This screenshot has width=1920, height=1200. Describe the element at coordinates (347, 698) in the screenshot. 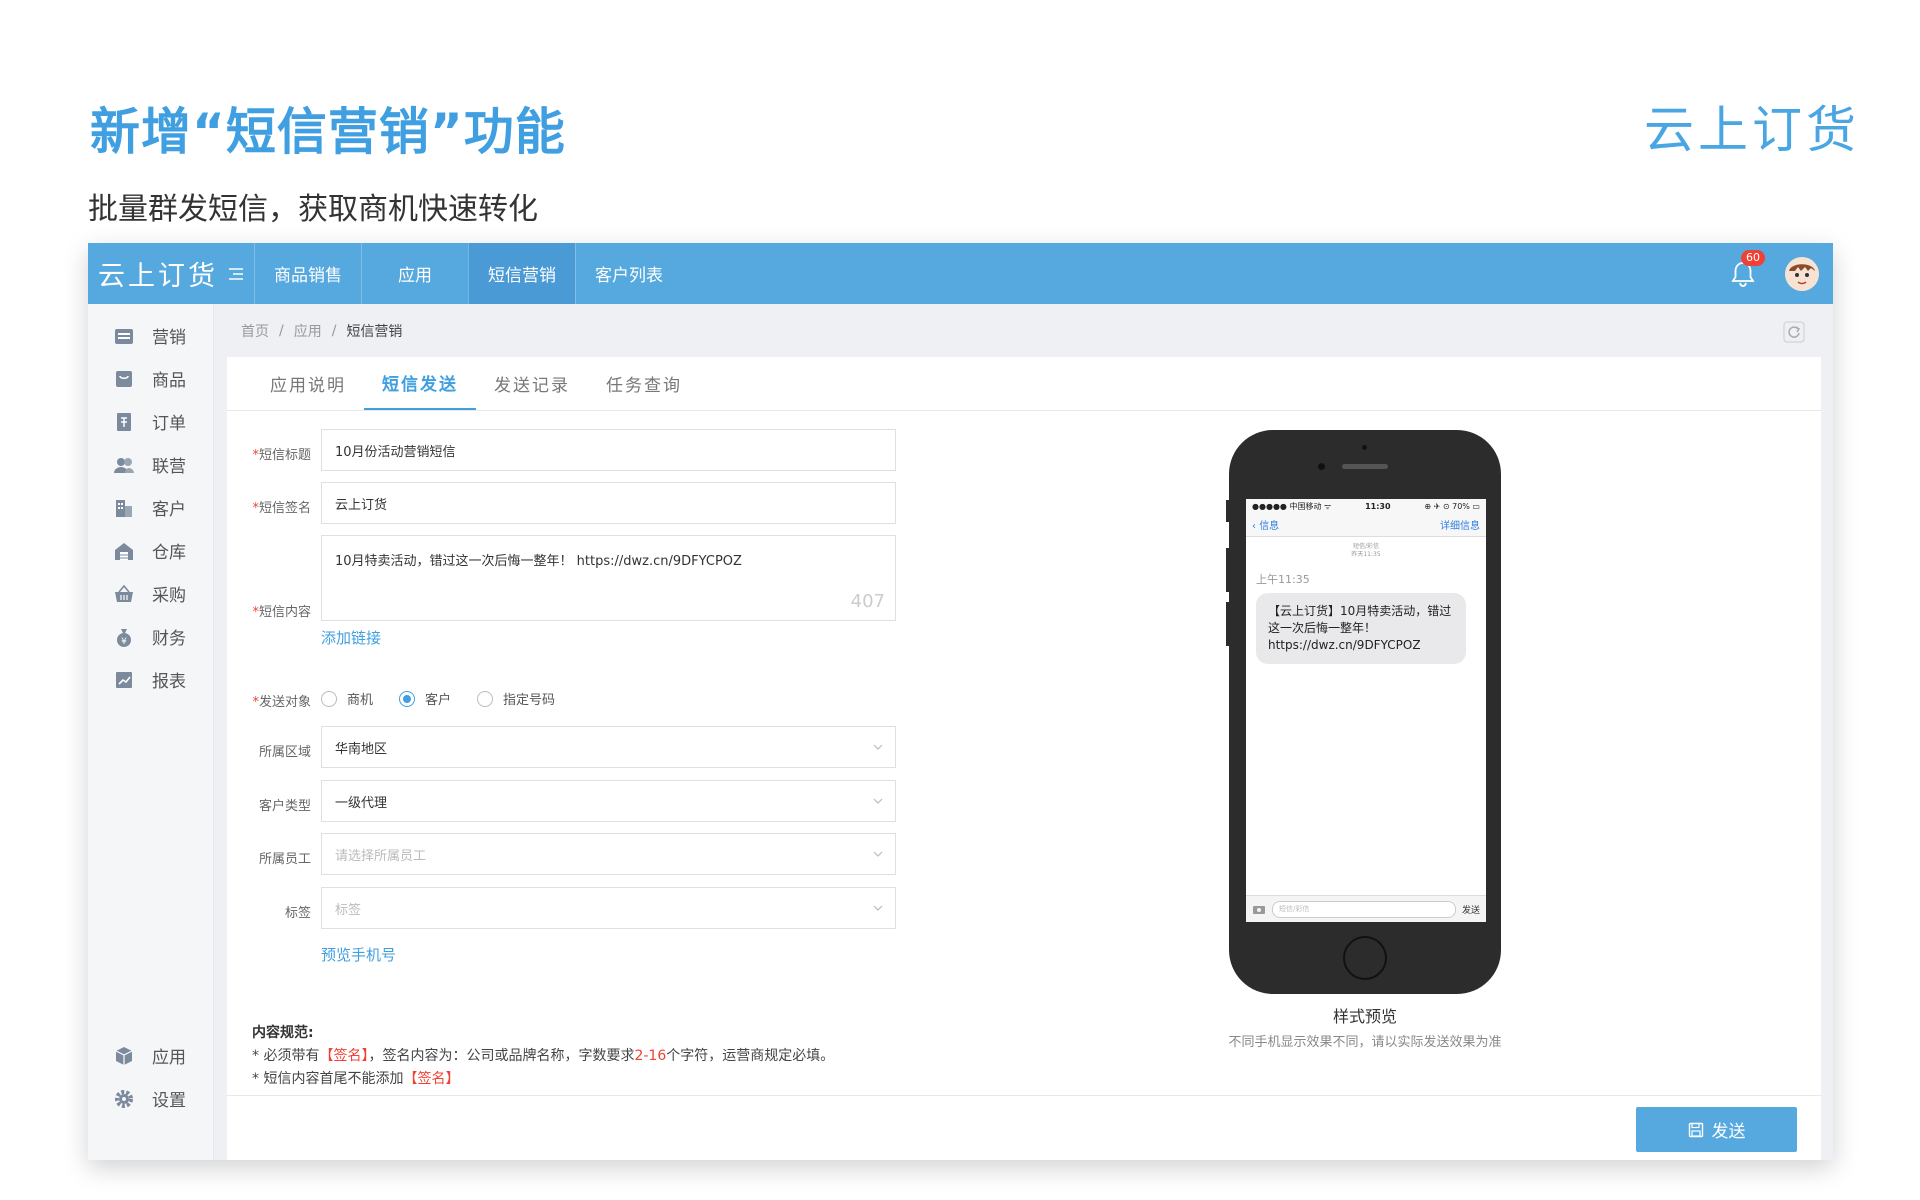

I see `radio-opportunity: 商机` at that location.